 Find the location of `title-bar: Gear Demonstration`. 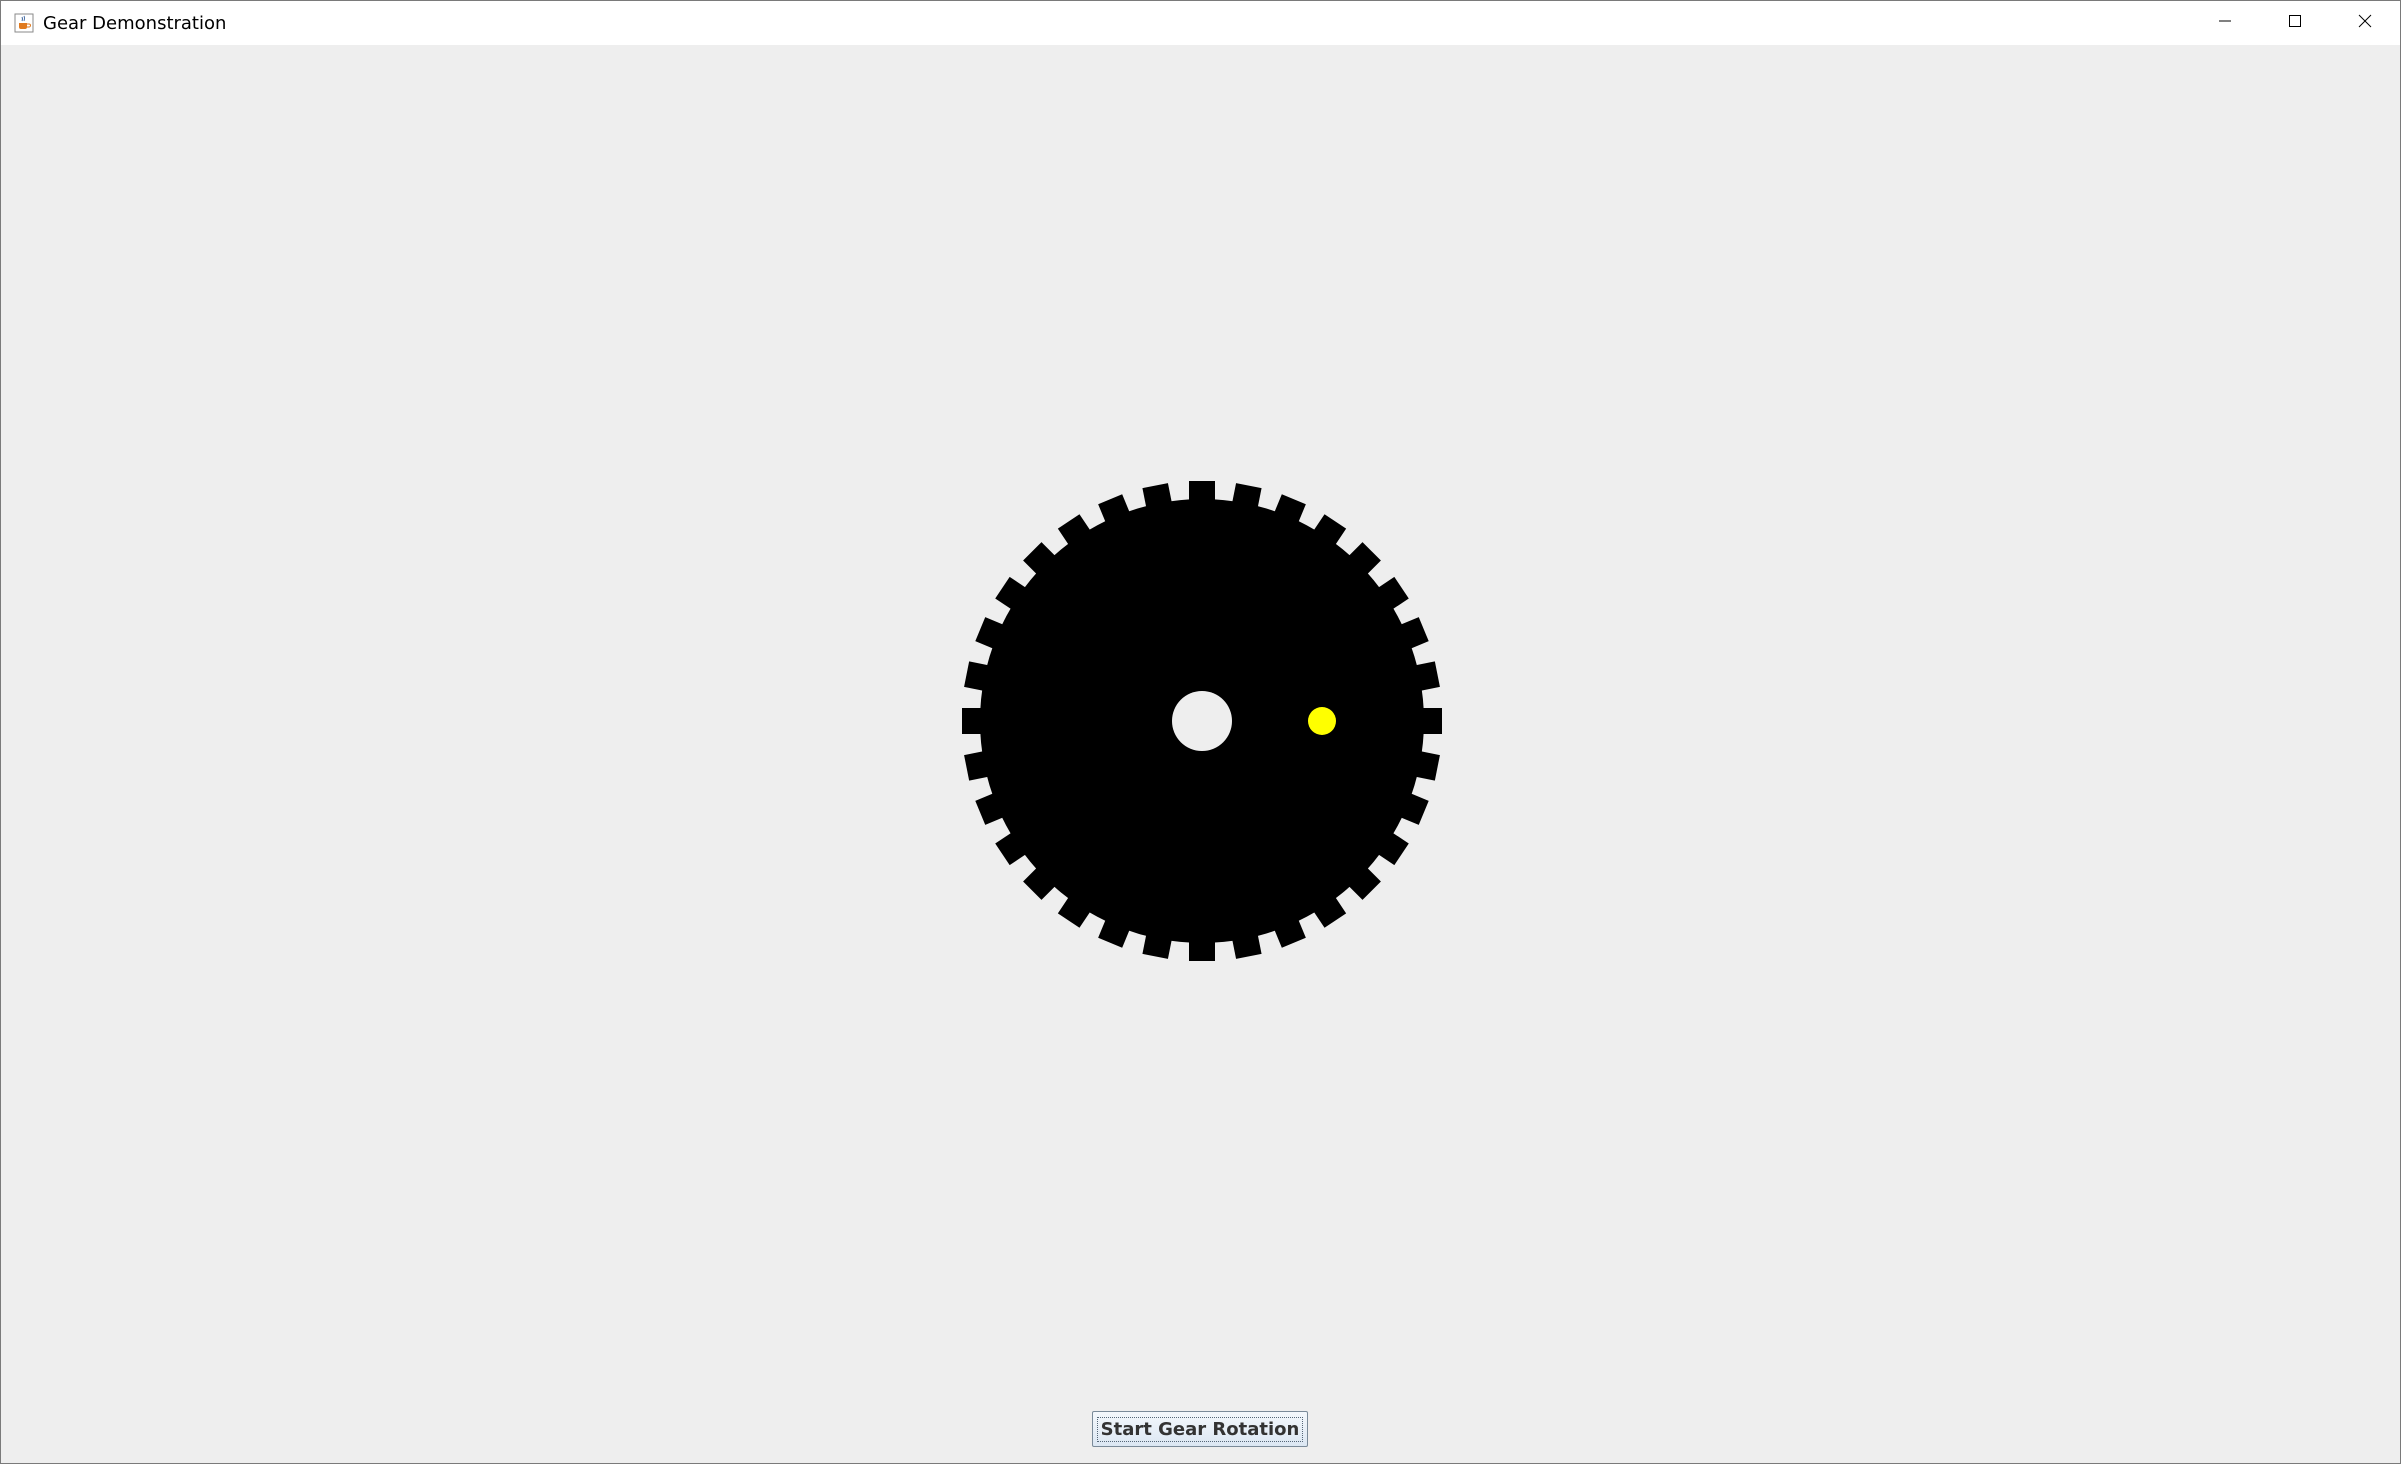

title-bar: Gear Demonstration is located at coordinates (1200, 23).